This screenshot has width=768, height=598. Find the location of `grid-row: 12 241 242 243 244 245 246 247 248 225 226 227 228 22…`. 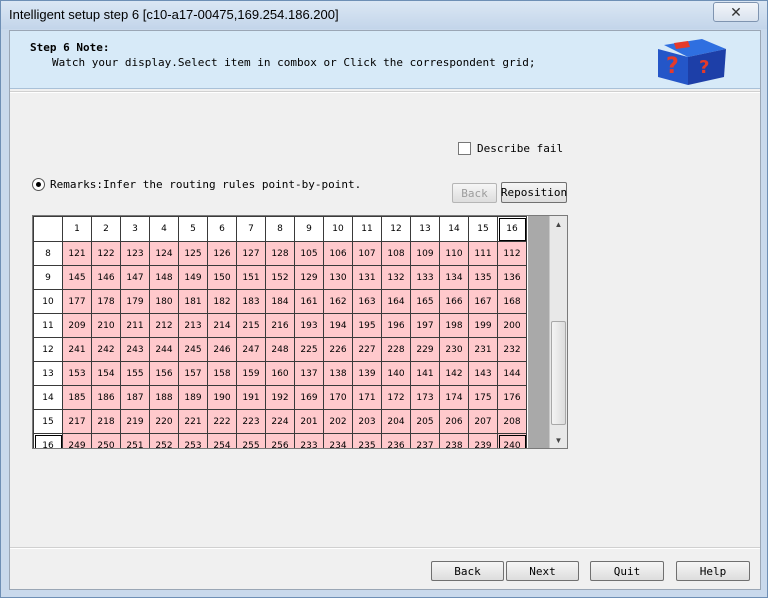

grid-row: 12 241 242 243 244 245 246 247 248 225 226 227 228 22… is located at coordinates (280, 349).